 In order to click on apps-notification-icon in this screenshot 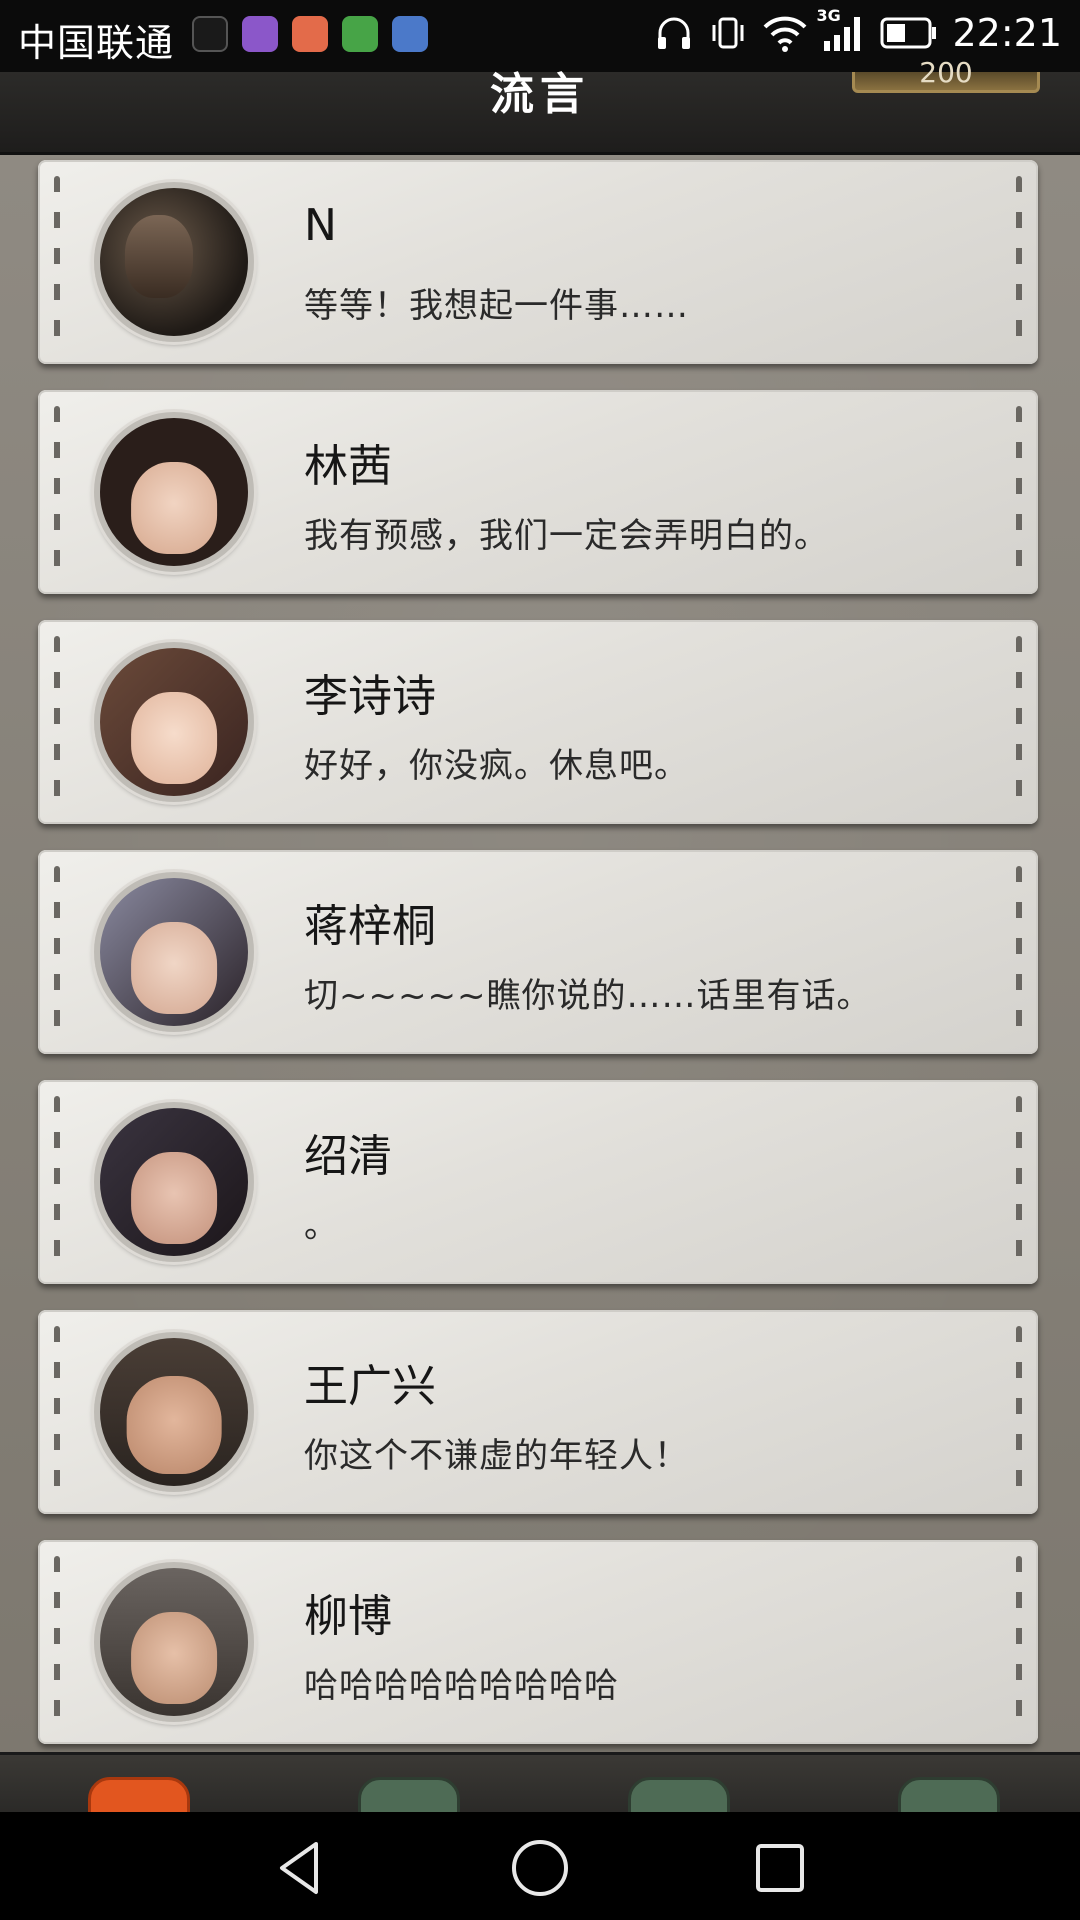, I will do `click(360, 34)`.